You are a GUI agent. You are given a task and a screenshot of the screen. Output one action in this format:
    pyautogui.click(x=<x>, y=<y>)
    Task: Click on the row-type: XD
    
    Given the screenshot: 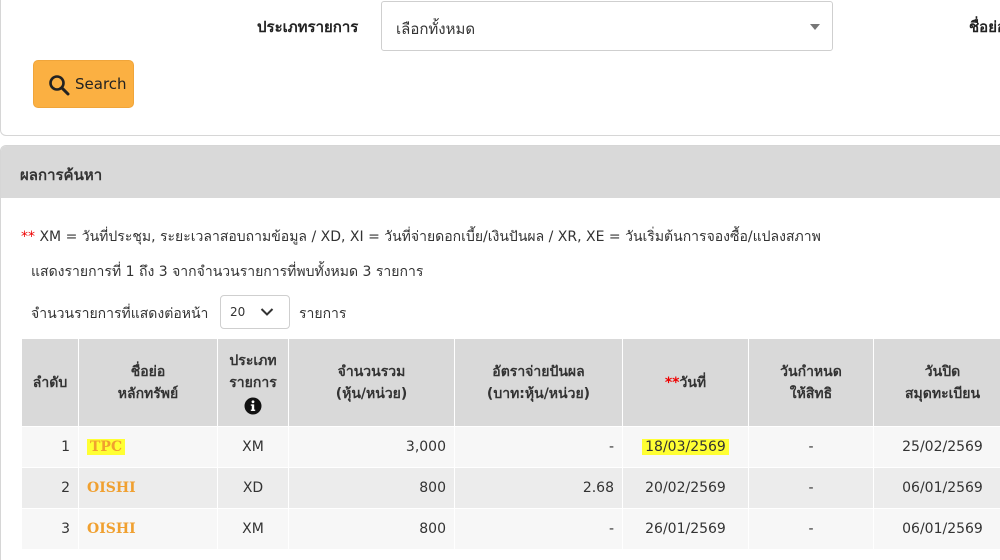 What is the action you would take?
    pyautogui.click(x=253, y=488)
    